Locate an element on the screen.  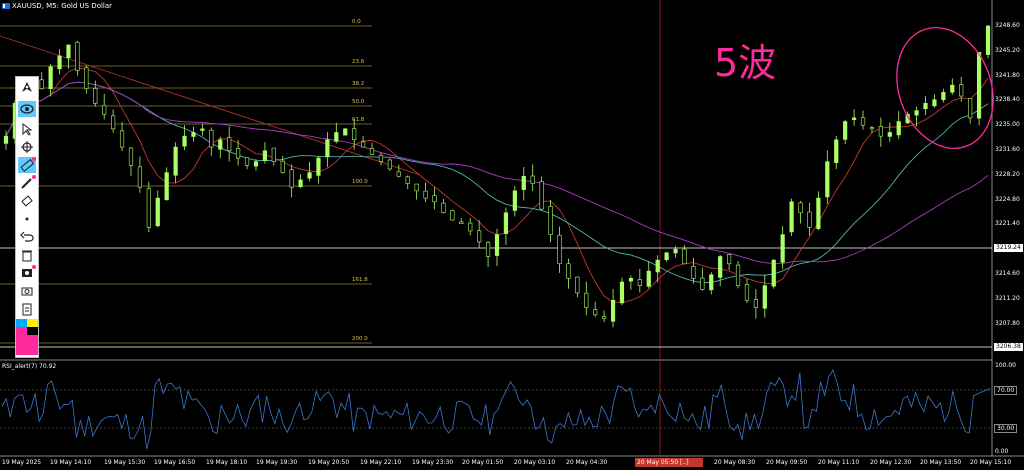
trash-icon is located at coordinates (27, 255).